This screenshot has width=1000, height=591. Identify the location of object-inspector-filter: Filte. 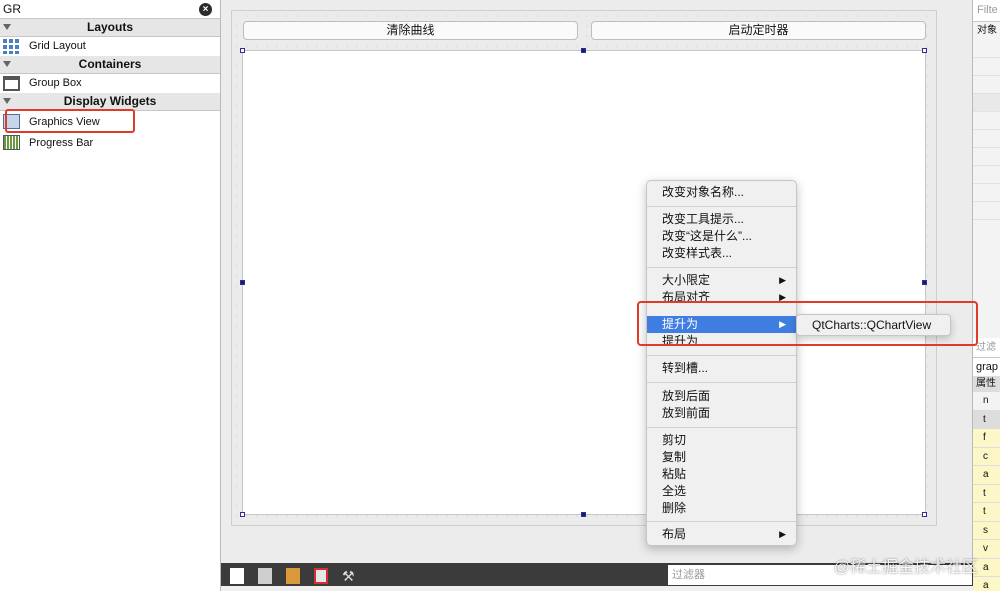
(986, 11).